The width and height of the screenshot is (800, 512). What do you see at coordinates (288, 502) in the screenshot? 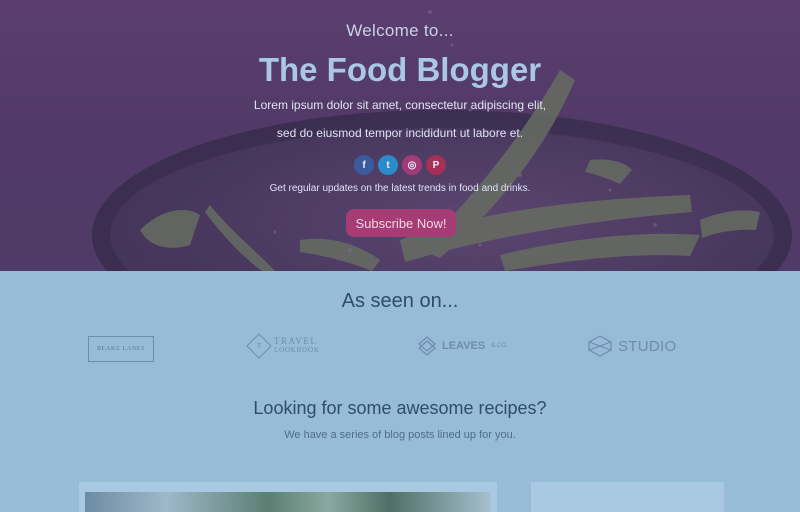
I see `blog-post-image` at bounding box center [288, 502].